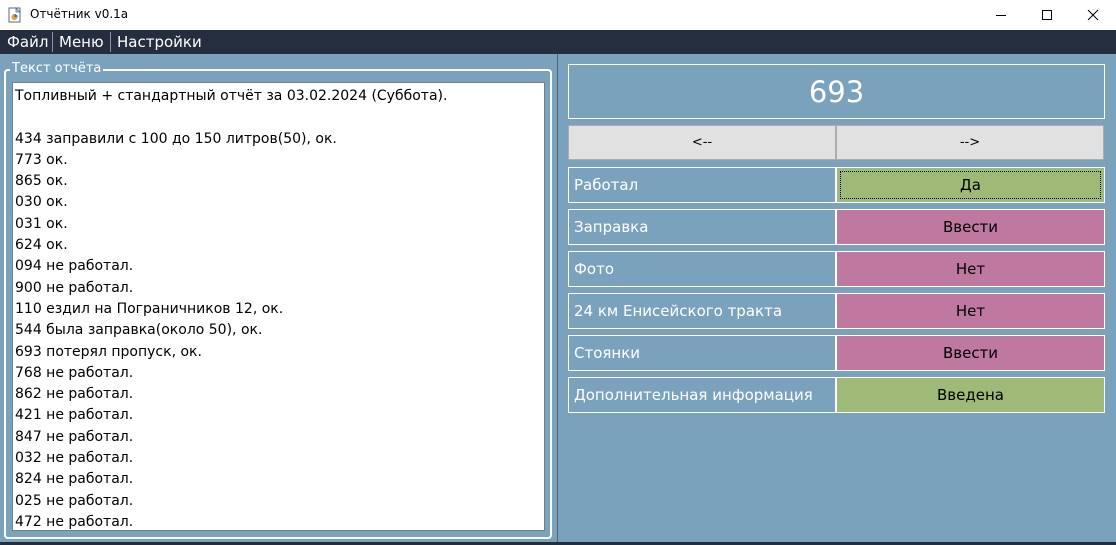 Image resolution: width=1116 pixels, height=545 pixels. Describe the element at coordinates (14, 15) in the screenshot. I see `app-icon` at that location.